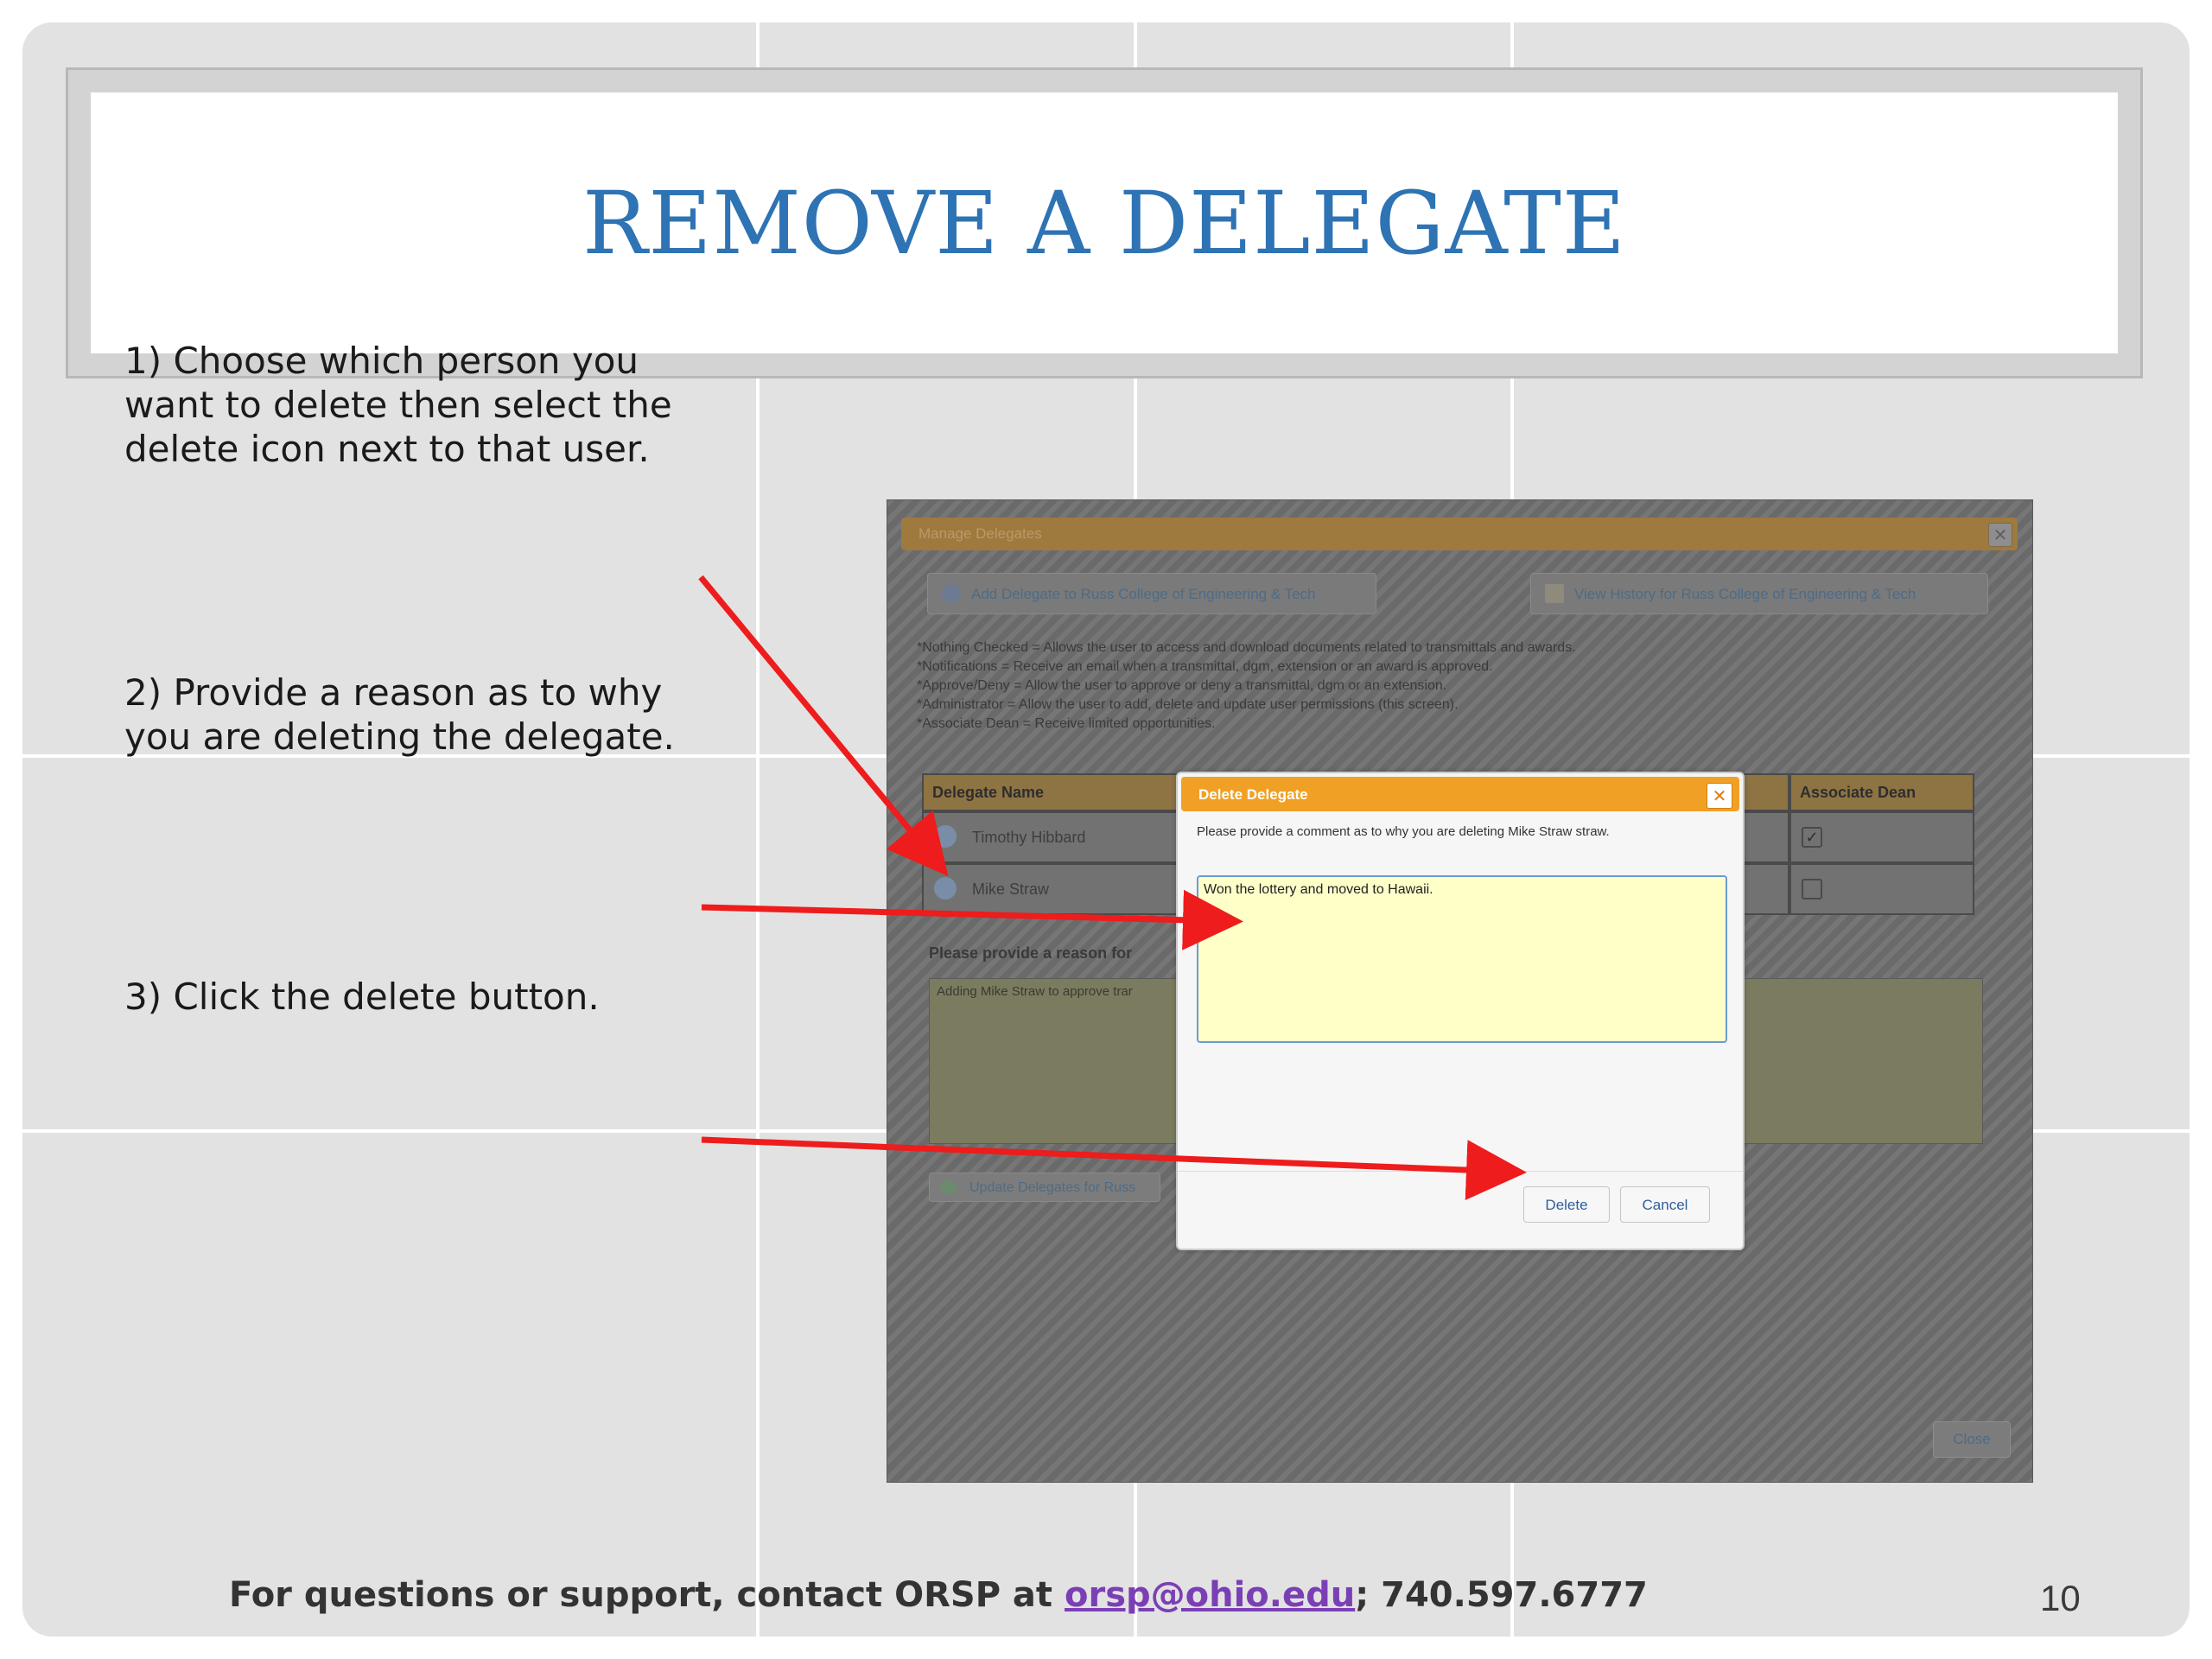 This screenshot has height=1659, width=2212. Describe the element at coordinates (2060, 1598) in the screenshot. I see `page-number: 10` at that location.